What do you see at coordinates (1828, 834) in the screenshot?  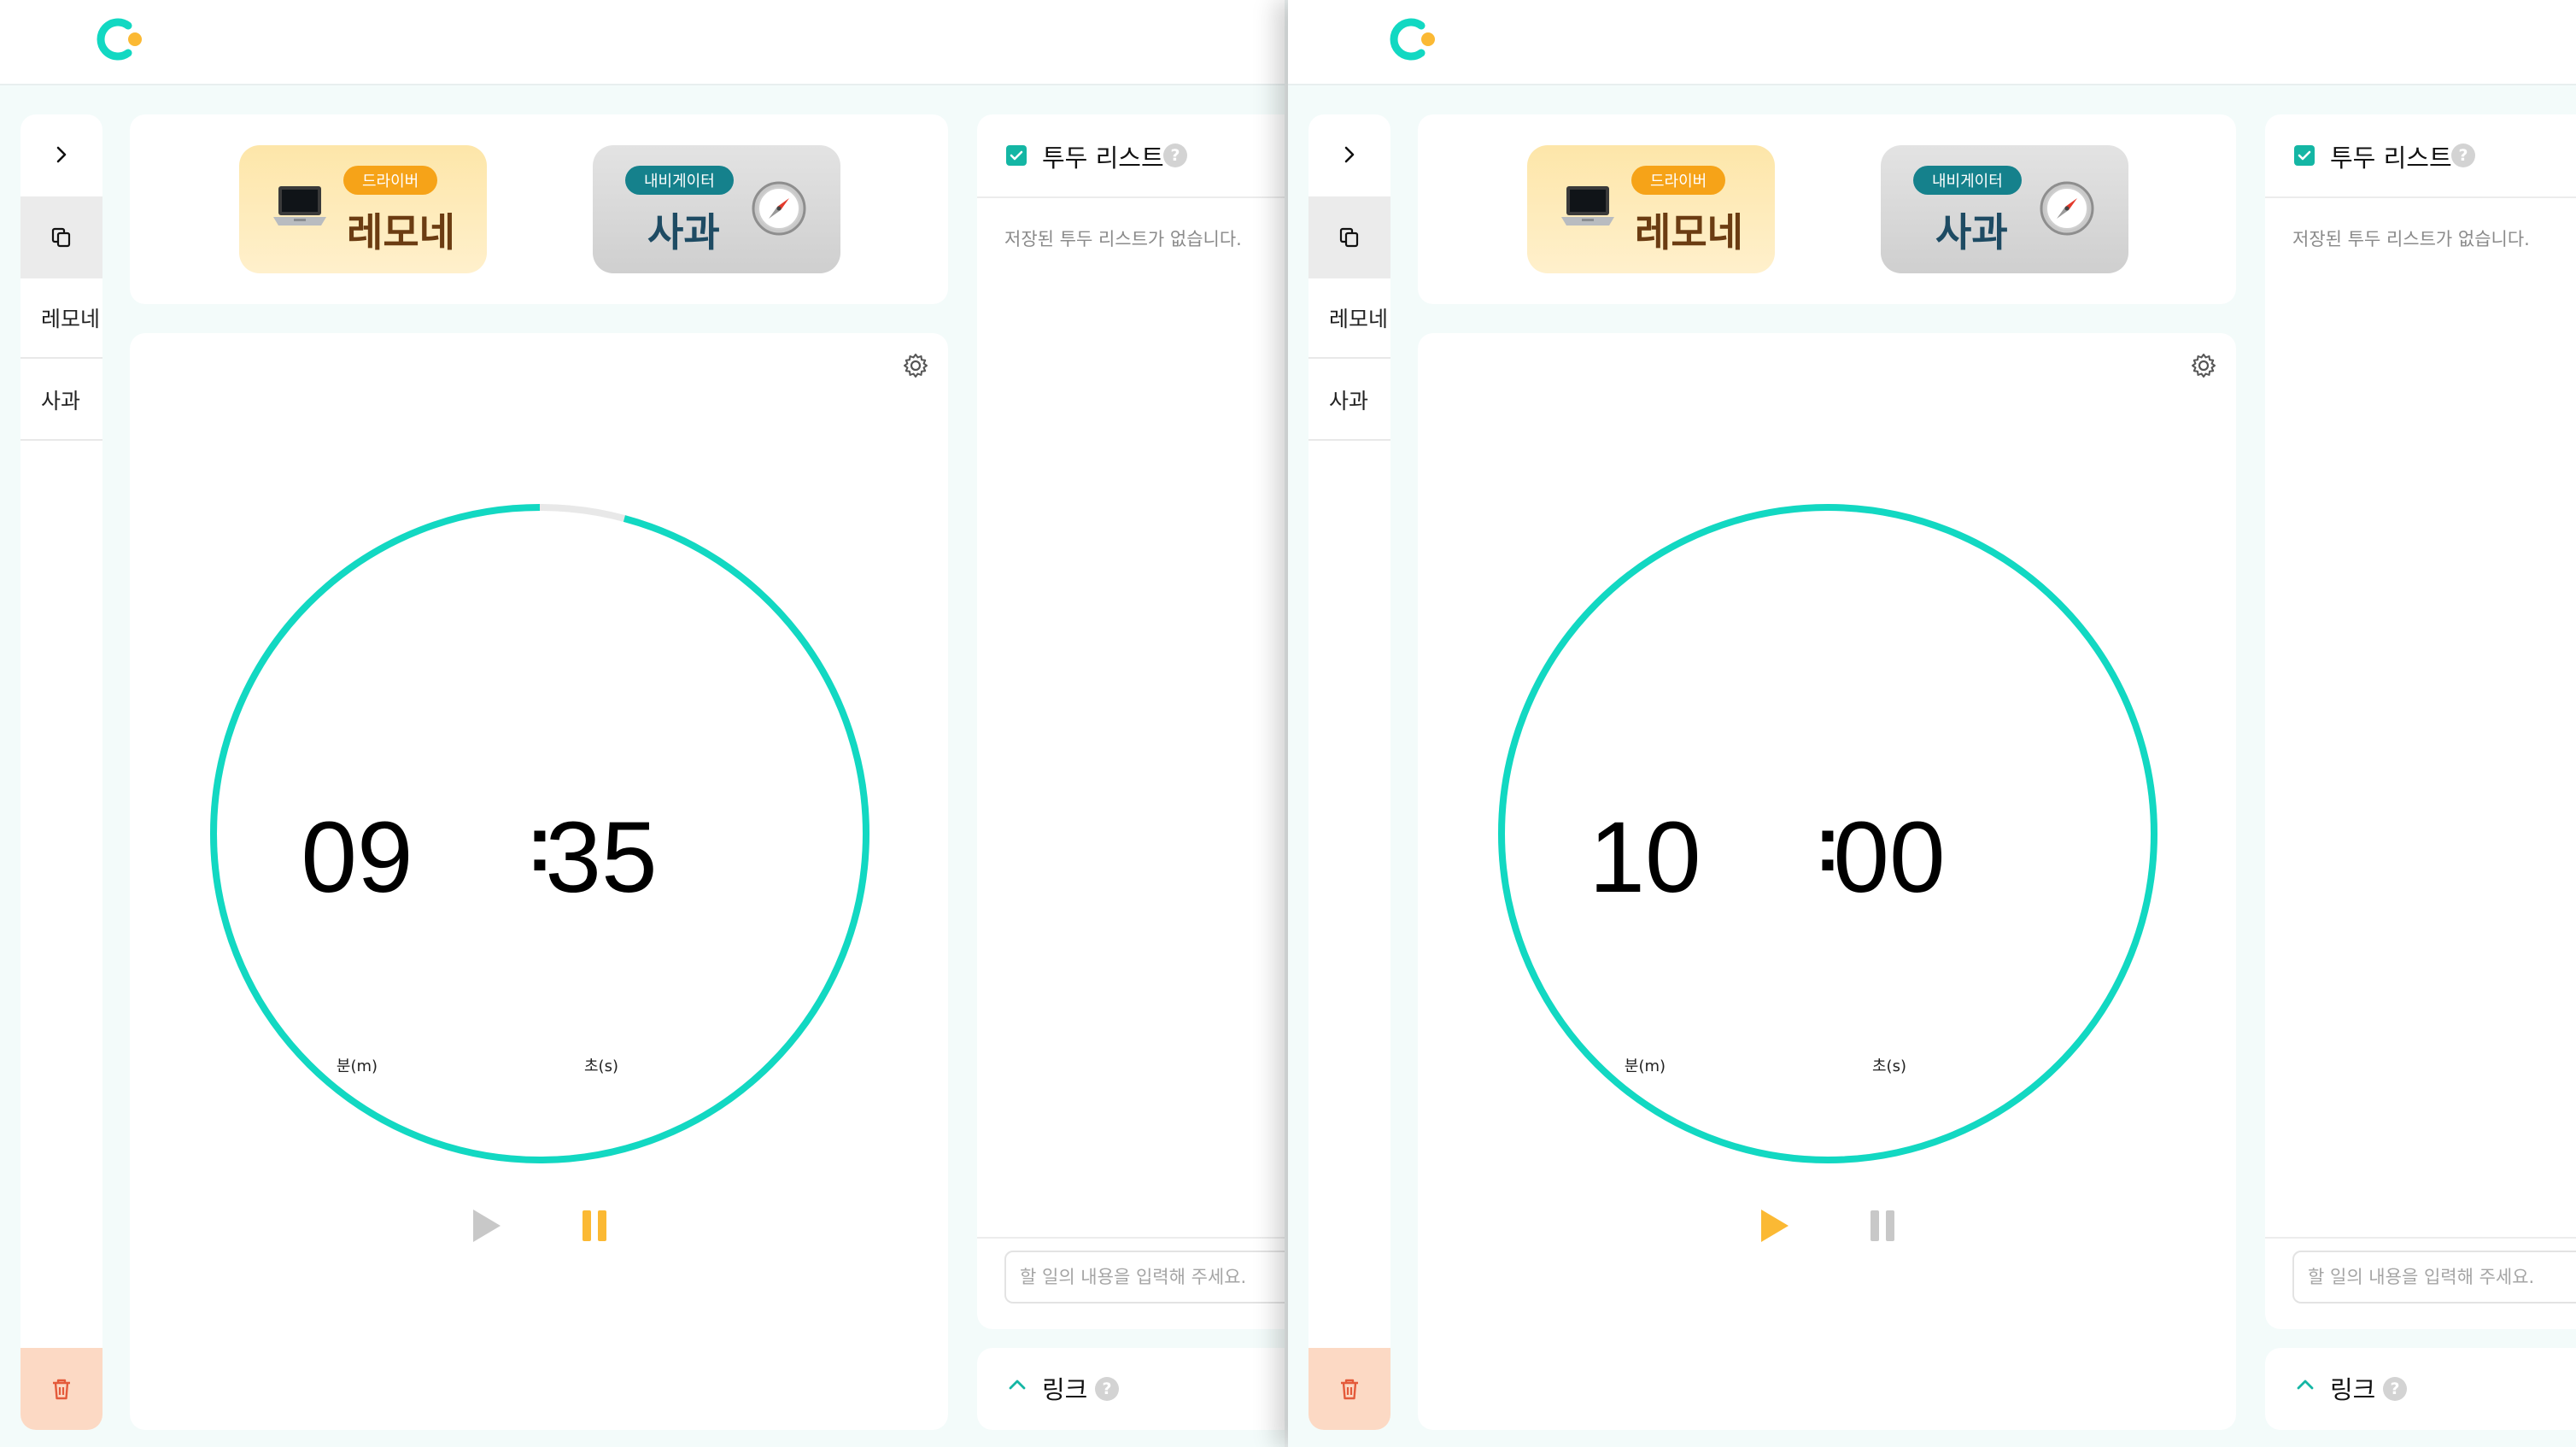 I see `time-display: 10 : 00 분(m) 초(s)` at bounding box center [1828, 834].